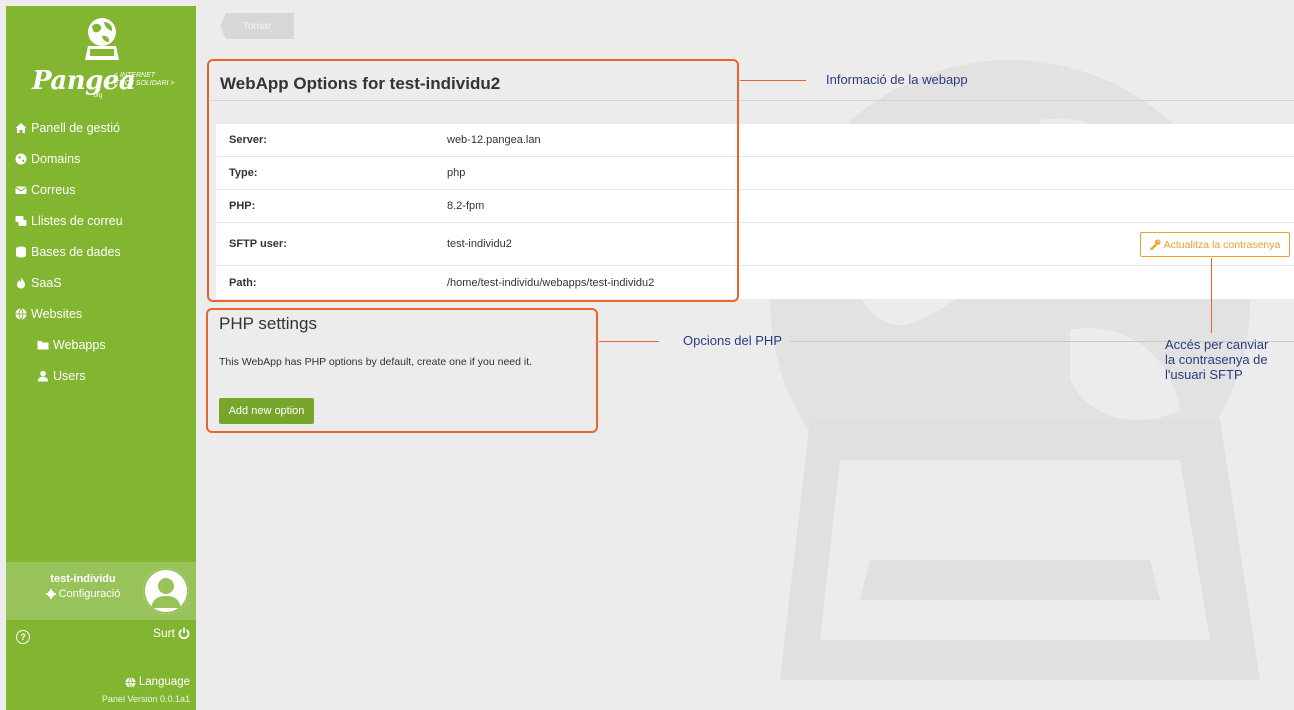 This screenshot has height=710, width=1294. I want to click on logout-button: Surt, so click(171, 633).